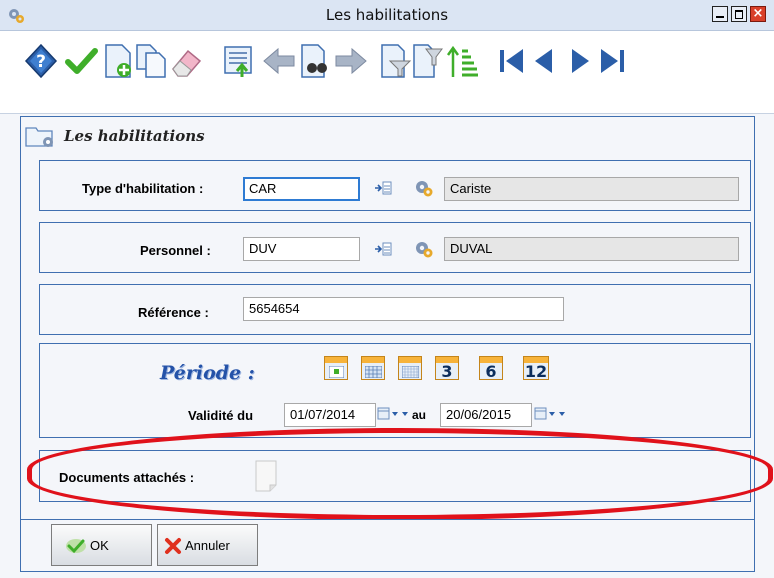 The image size is (774, 578). What do you see at coordinates (173, 312) in the screenshot?
I see `reference-label: Référence :` at bounding box center [173, 312].